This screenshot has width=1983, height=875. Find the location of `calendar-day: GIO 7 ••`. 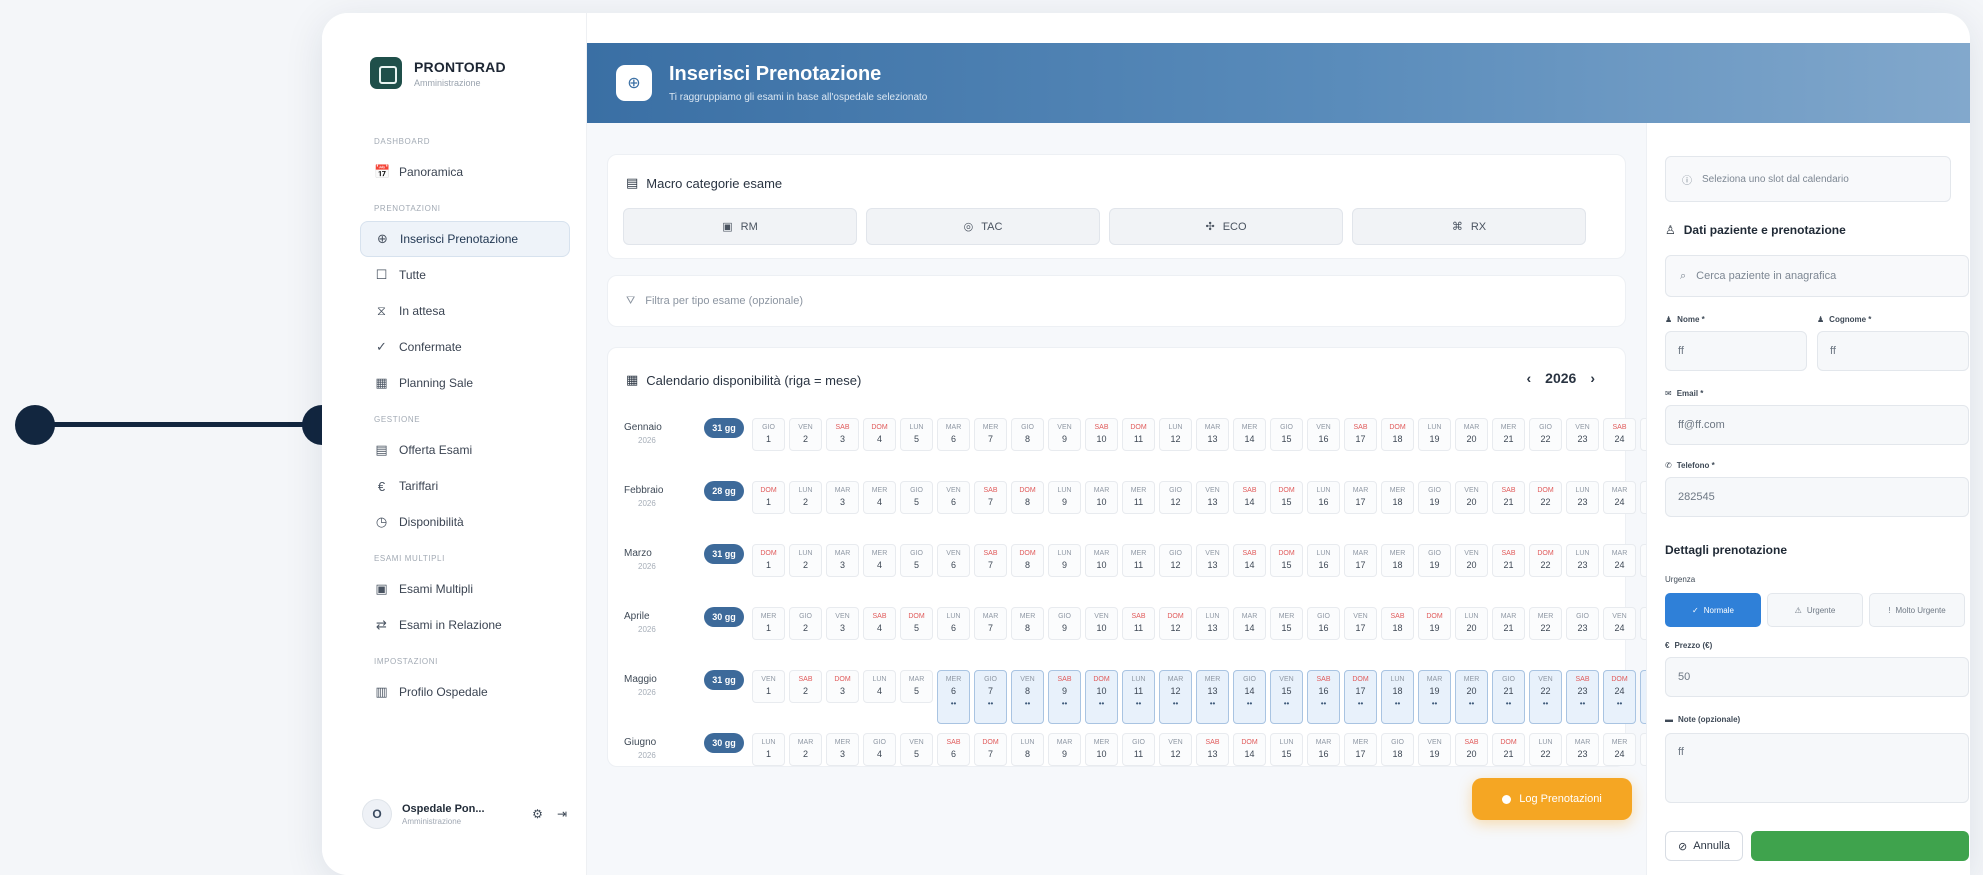

calendar-day: GIO 7 •• is located at coordinates (990, 697).